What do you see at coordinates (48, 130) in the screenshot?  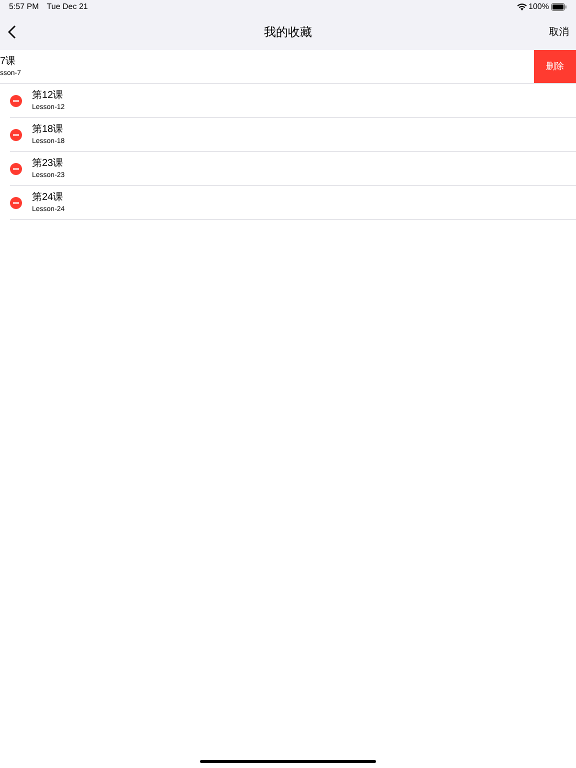 I see `lesson-title: 第18课` at bounding box center [48, 130].